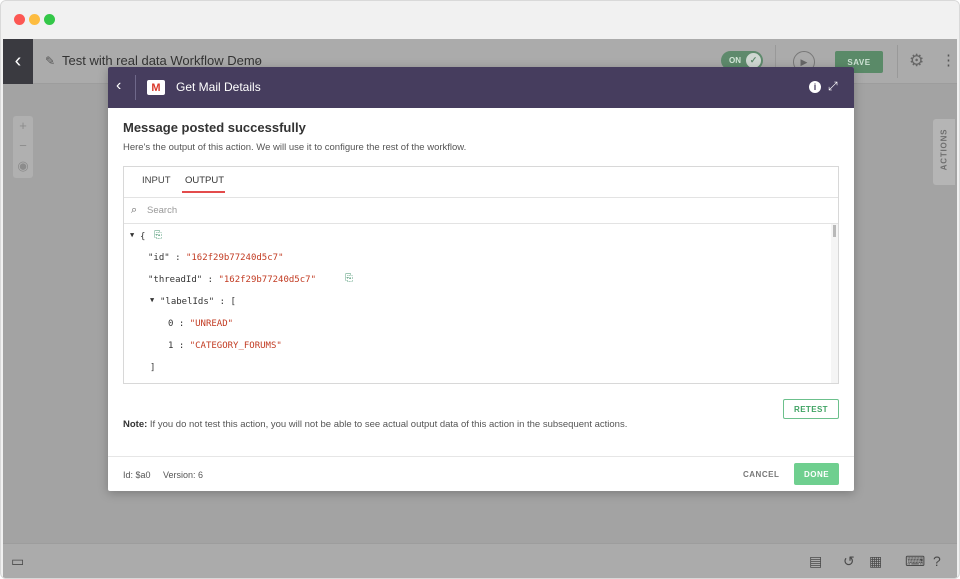 The width and height of the screenshot is (960, 579). What do you see at coordinates (156, 87) in the screenshot?
I see `gmail-icon: M` at bounding box center [156, 87].